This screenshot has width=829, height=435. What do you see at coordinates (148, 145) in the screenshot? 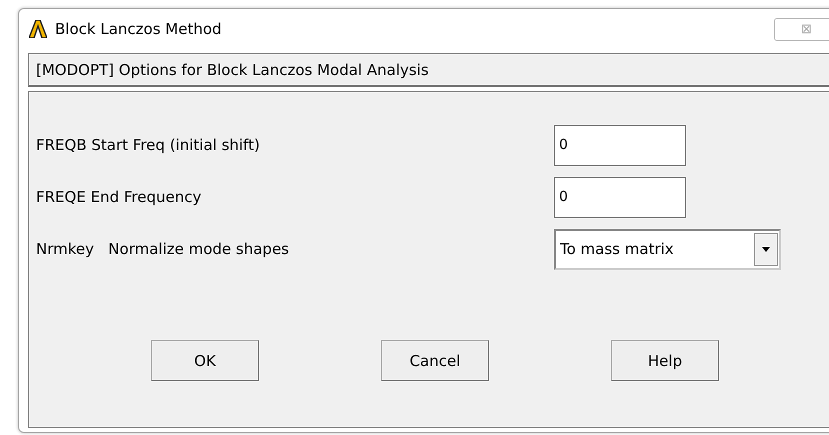
I see `field-label: FREQB Start Freq (initial shift)` at bounding box center [148, 145].